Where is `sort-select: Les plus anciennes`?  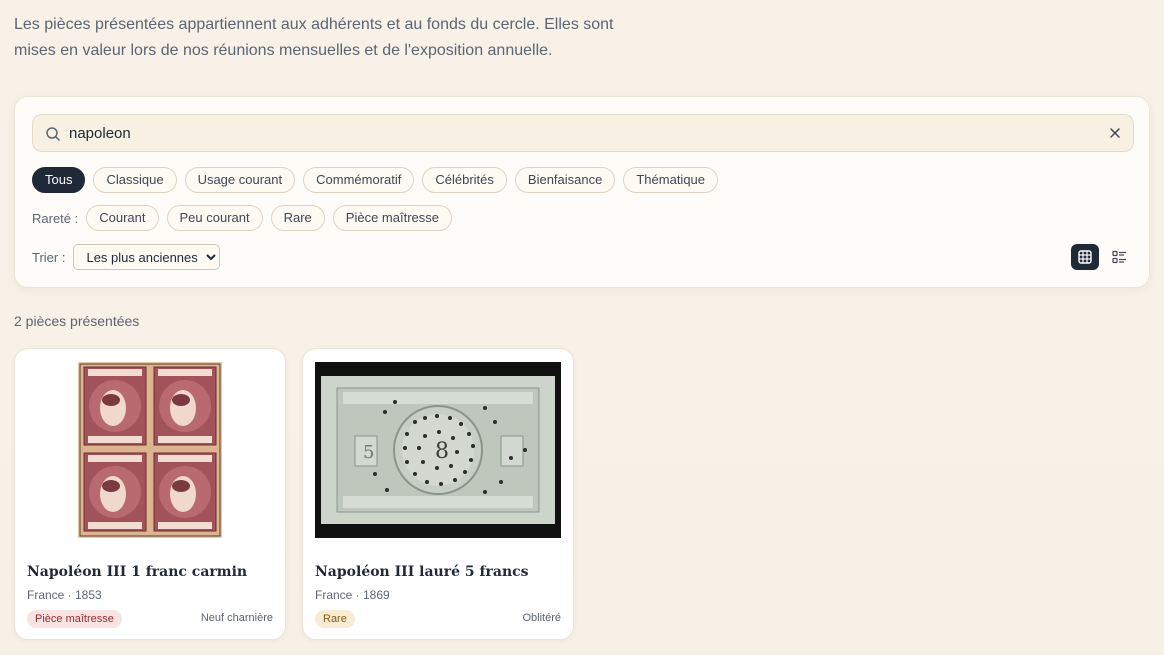
sort-select: Les plus anciennes is located at coordinates (147, 257).